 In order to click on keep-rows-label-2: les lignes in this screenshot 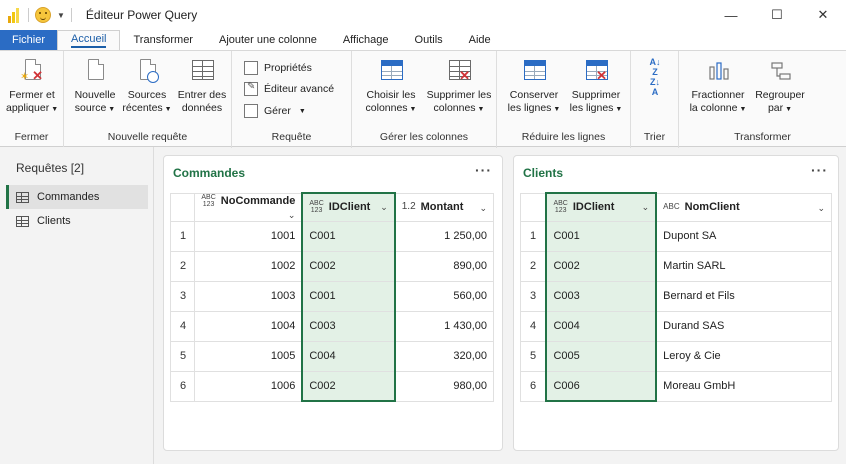, I will do `click(529, 108)`.